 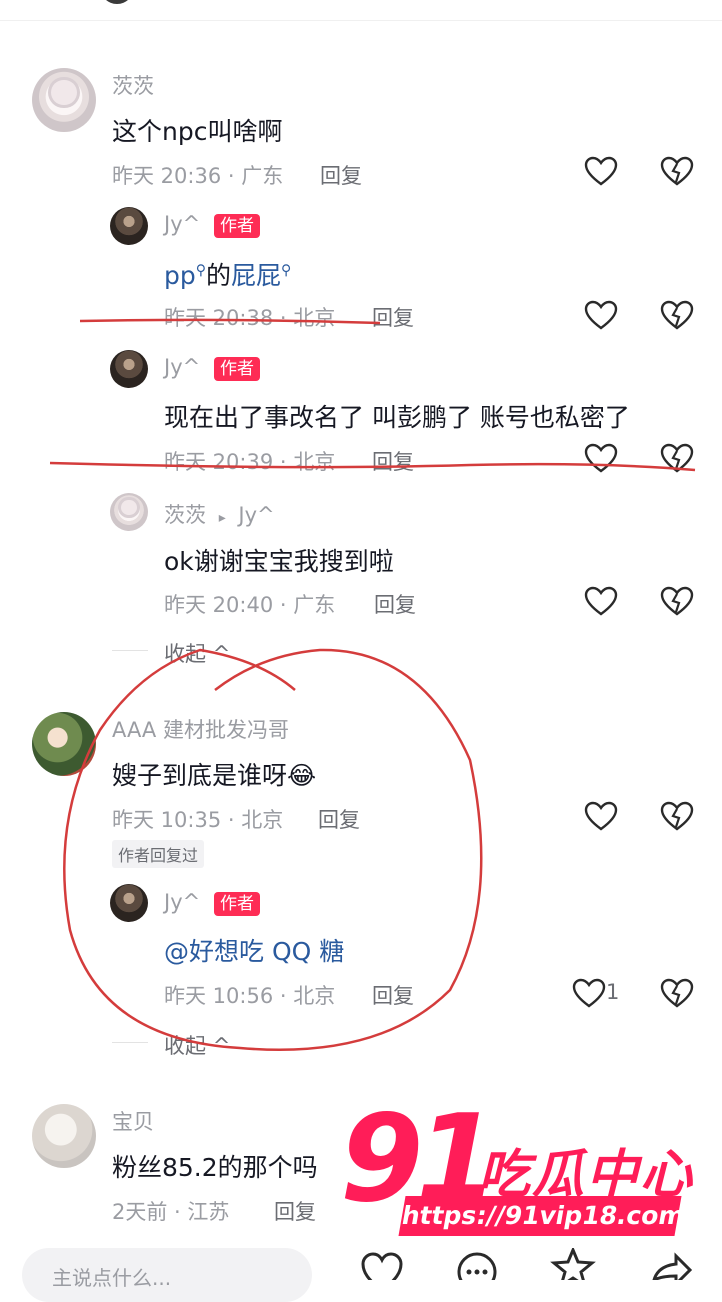 I want to click on watermark-url: https://91vip18.com, so click(x=542, y=1216).